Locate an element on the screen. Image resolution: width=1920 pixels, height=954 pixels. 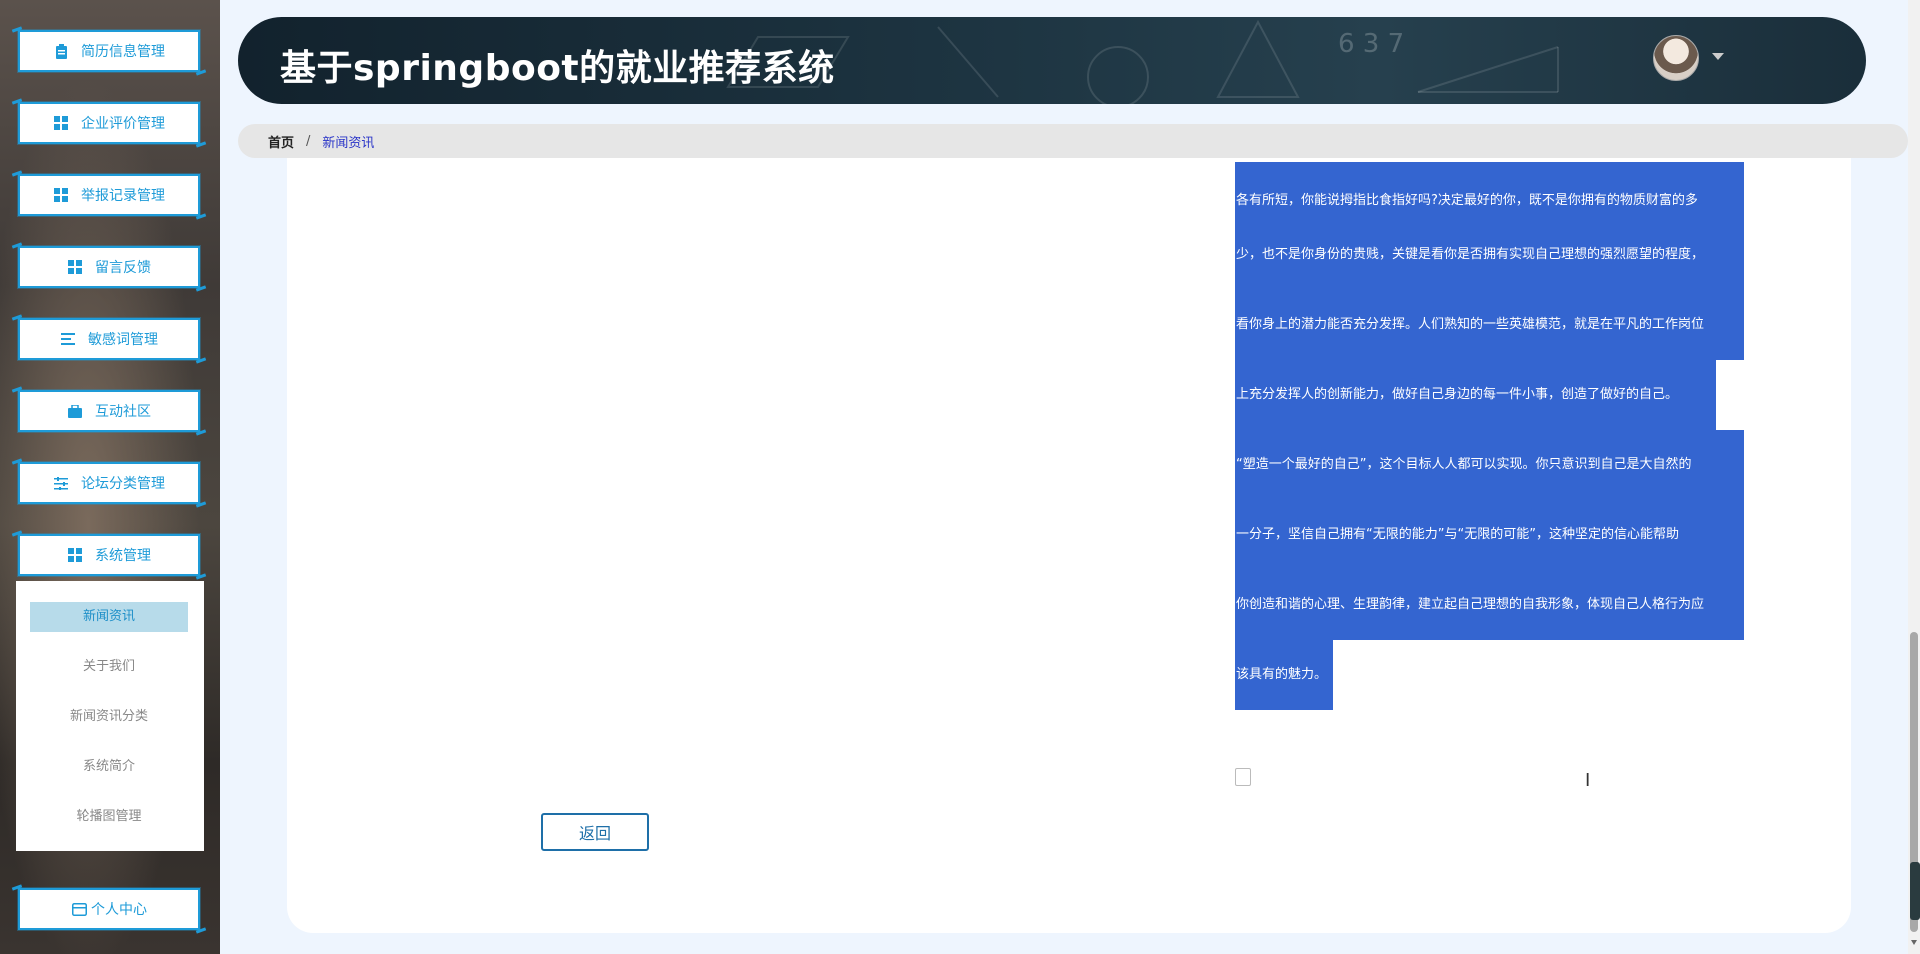
sidebar-item-company-review: 企业评价管理 is located at coordinates (109, 123).